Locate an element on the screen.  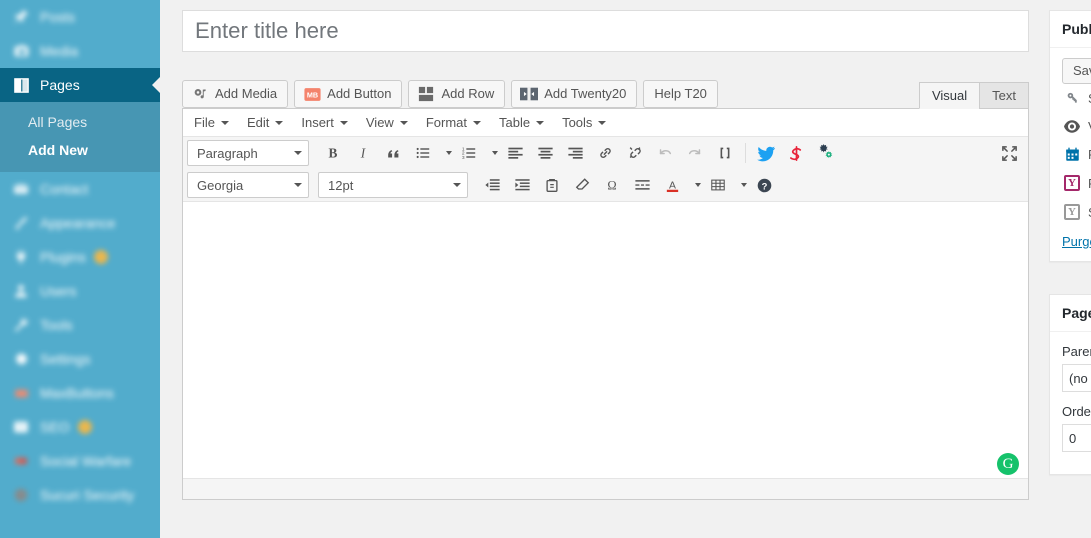
menu-tools: Tools is located at coordinates (584, 123).